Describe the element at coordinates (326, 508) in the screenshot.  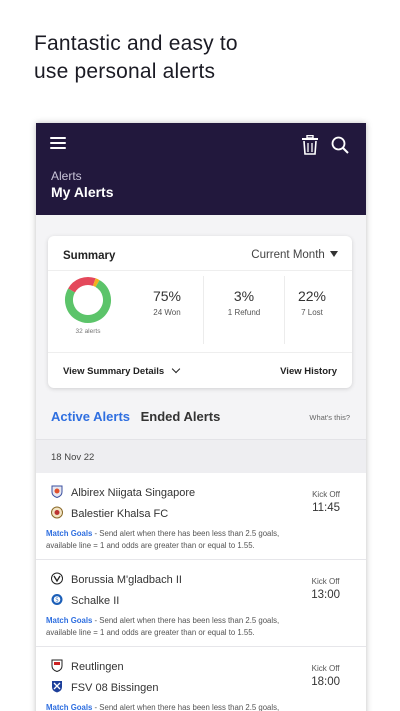
I see `kickoff-time: 11:45` at that location.